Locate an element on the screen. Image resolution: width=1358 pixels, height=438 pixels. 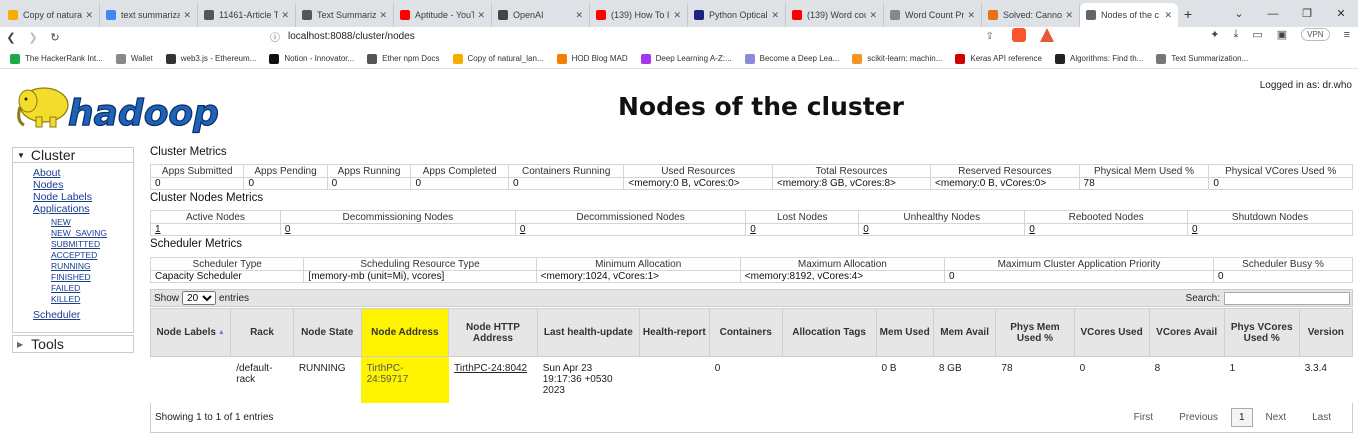
next-page-button: Next is located at coordinates (1276, 417).